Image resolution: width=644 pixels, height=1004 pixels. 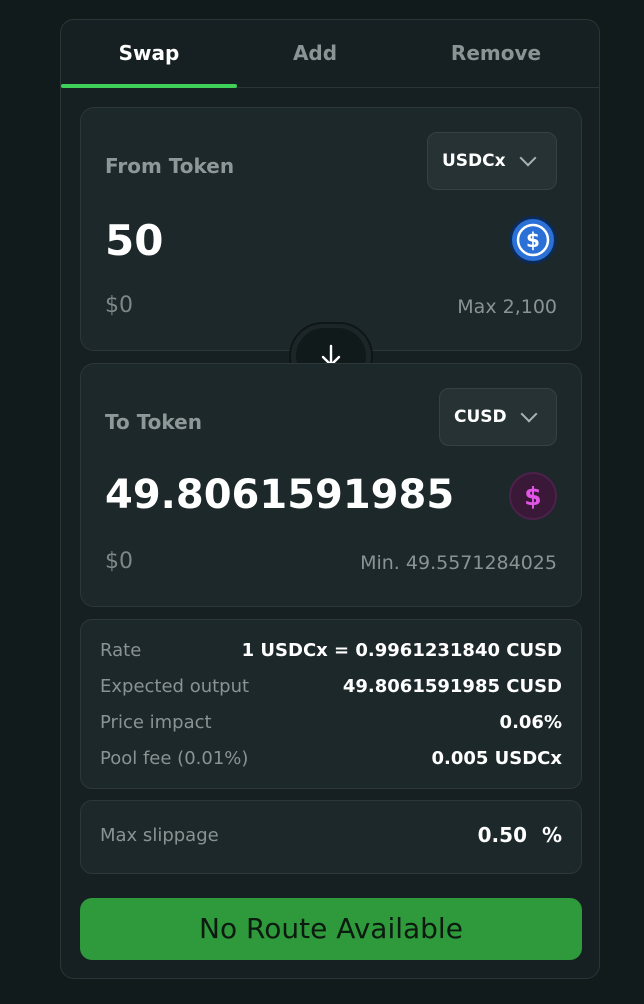 What do you see at coordinates (496, 54) in the screenshot?
I see `tab-remove: Remove` at bounding box center [496, 54].